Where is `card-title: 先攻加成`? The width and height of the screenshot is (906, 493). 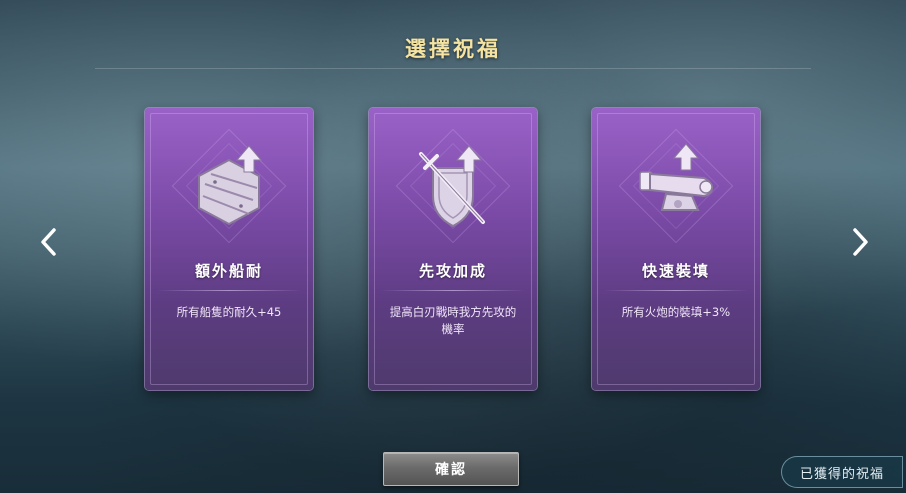 card-title: 先攻加成 is located at coordinates (452, 271).